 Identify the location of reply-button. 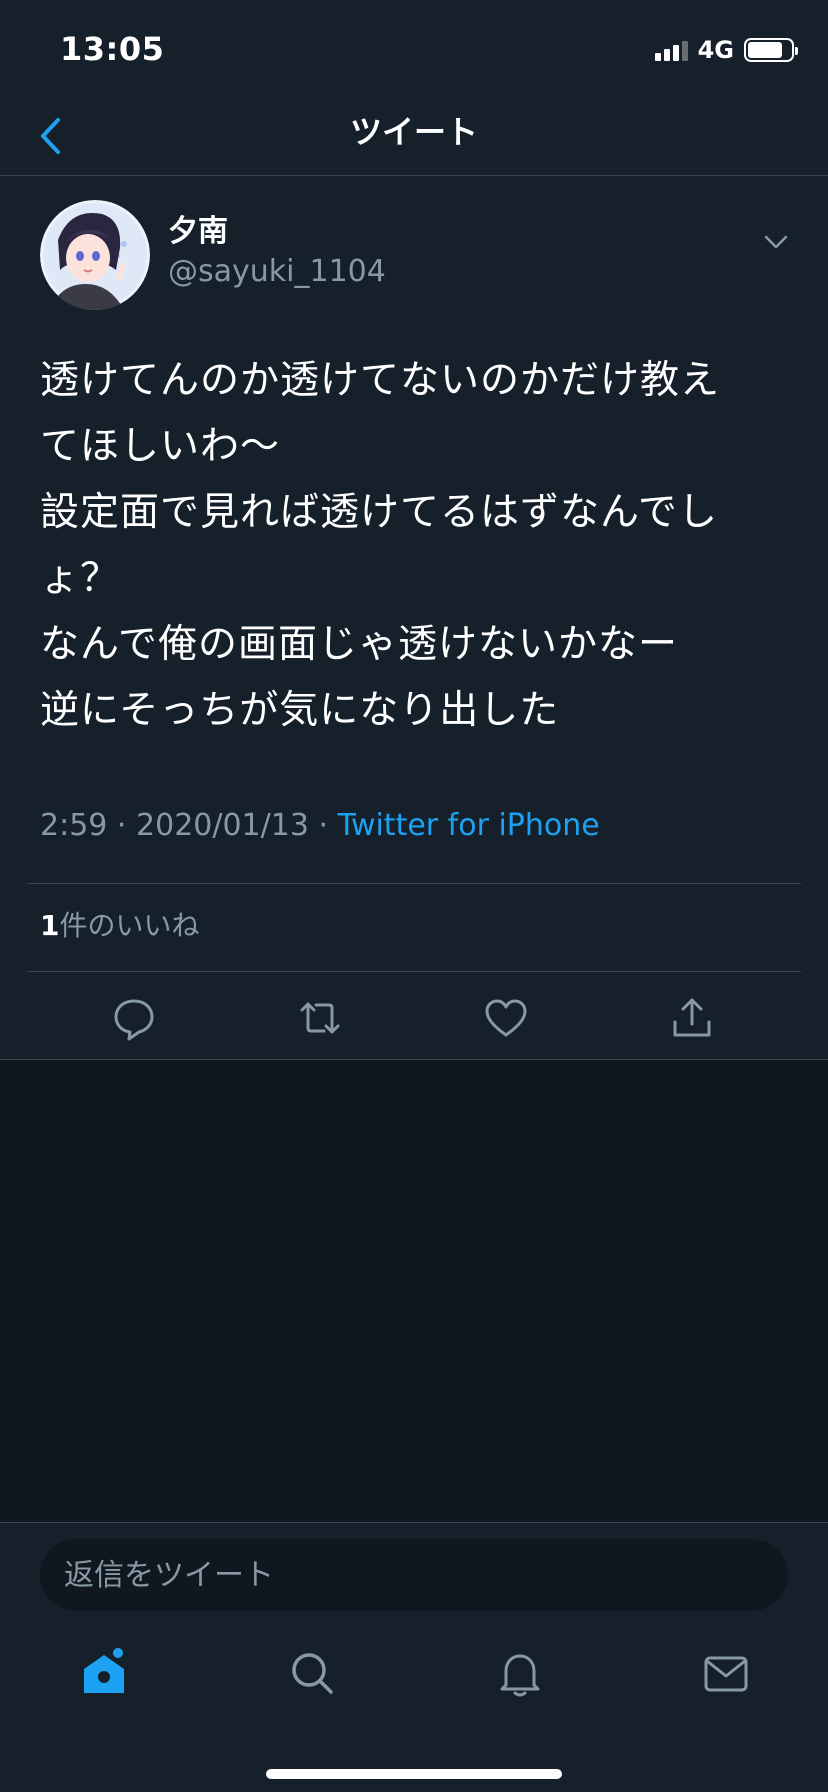
(134, 1018).